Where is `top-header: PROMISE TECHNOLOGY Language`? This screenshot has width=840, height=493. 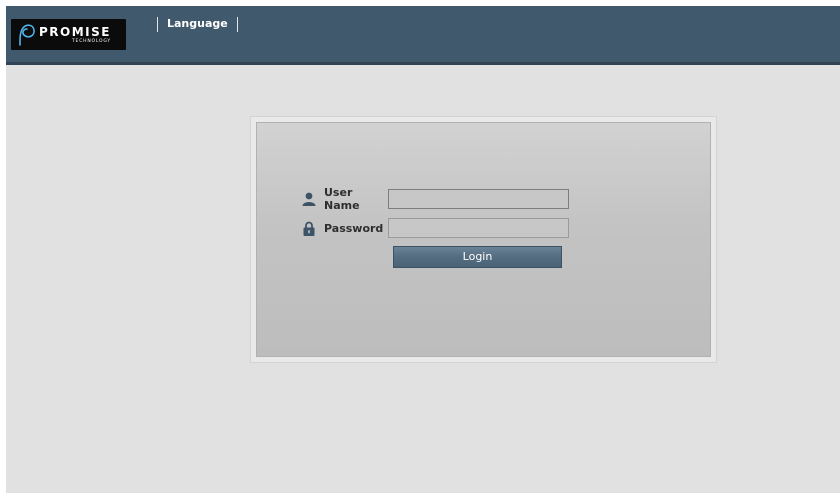
top-header: PROMISE TECHNOLOGY Language is located at coordinates (423, 35).